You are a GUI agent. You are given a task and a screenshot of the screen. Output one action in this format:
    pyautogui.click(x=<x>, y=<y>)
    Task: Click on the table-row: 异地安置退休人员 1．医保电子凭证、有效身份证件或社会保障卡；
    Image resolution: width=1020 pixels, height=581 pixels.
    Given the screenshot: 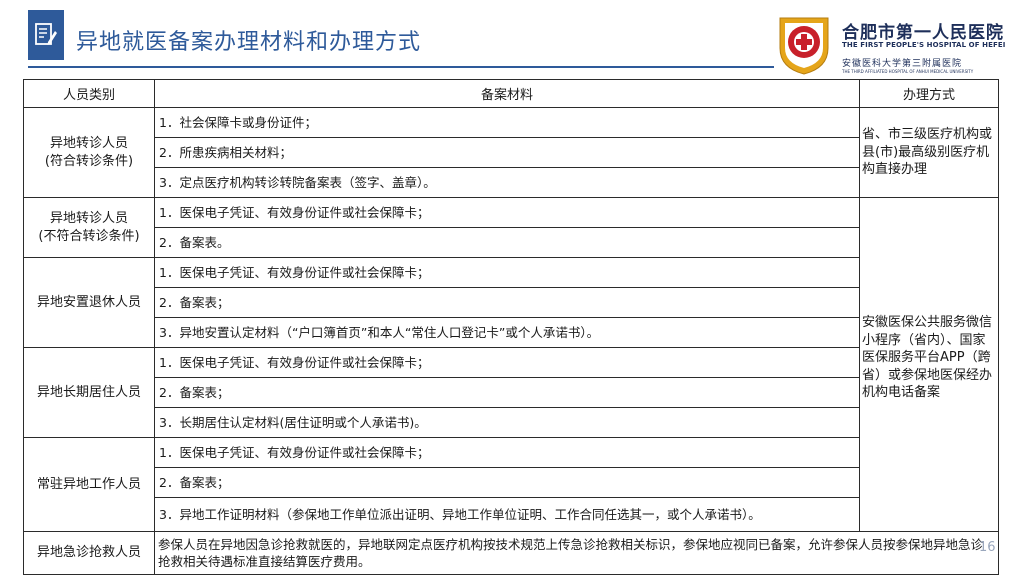 What is the action you would take?
    pyautogui.click(x=511, y=302)
    